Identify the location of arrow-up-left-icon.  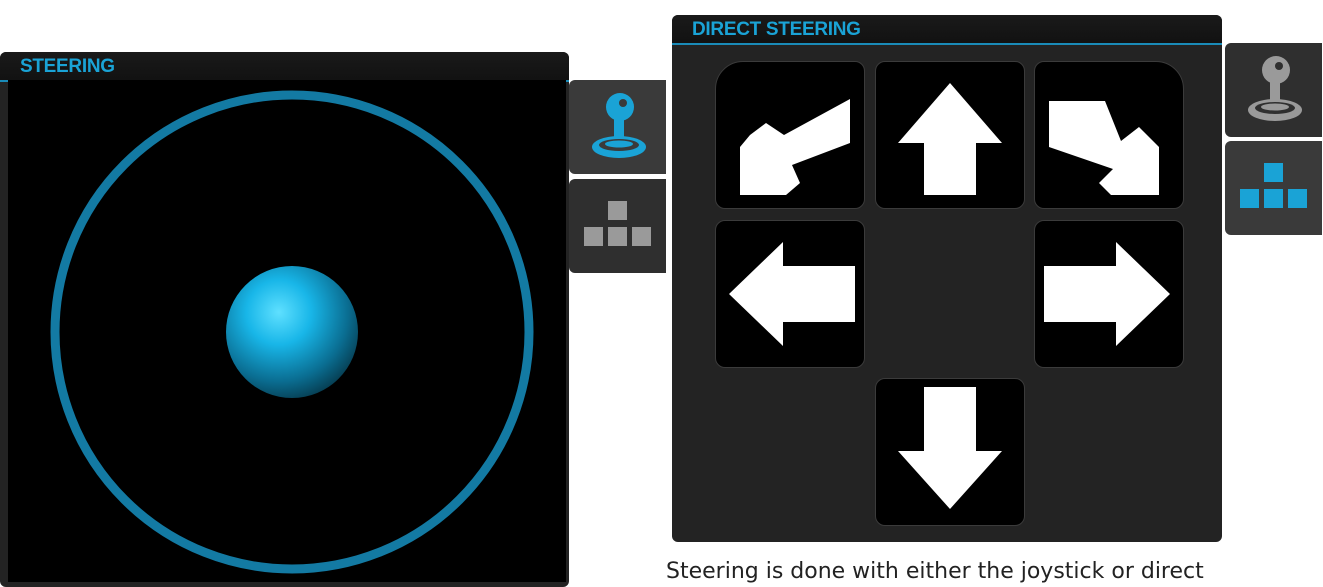
(795, 147).